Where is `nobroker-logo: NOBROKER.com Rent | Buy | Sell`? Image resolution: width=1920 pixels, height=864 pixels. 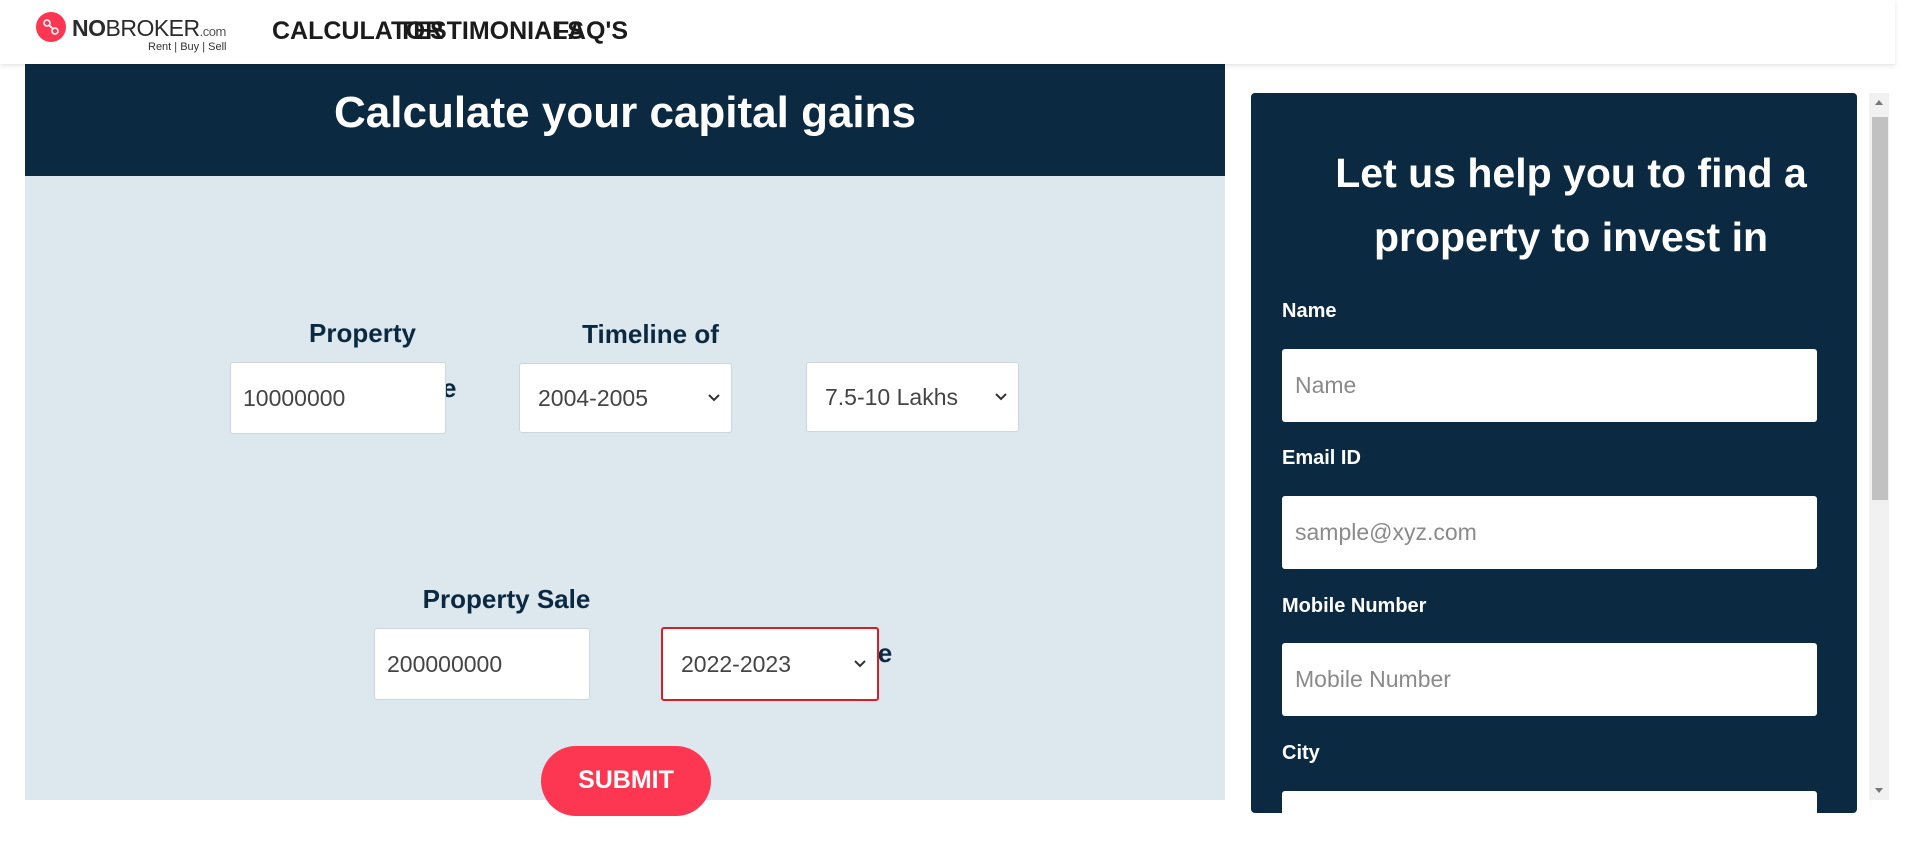 nobroker-logo: NOBROKER.com Rent | Buy | Sell is located at coordinates (136, 34).